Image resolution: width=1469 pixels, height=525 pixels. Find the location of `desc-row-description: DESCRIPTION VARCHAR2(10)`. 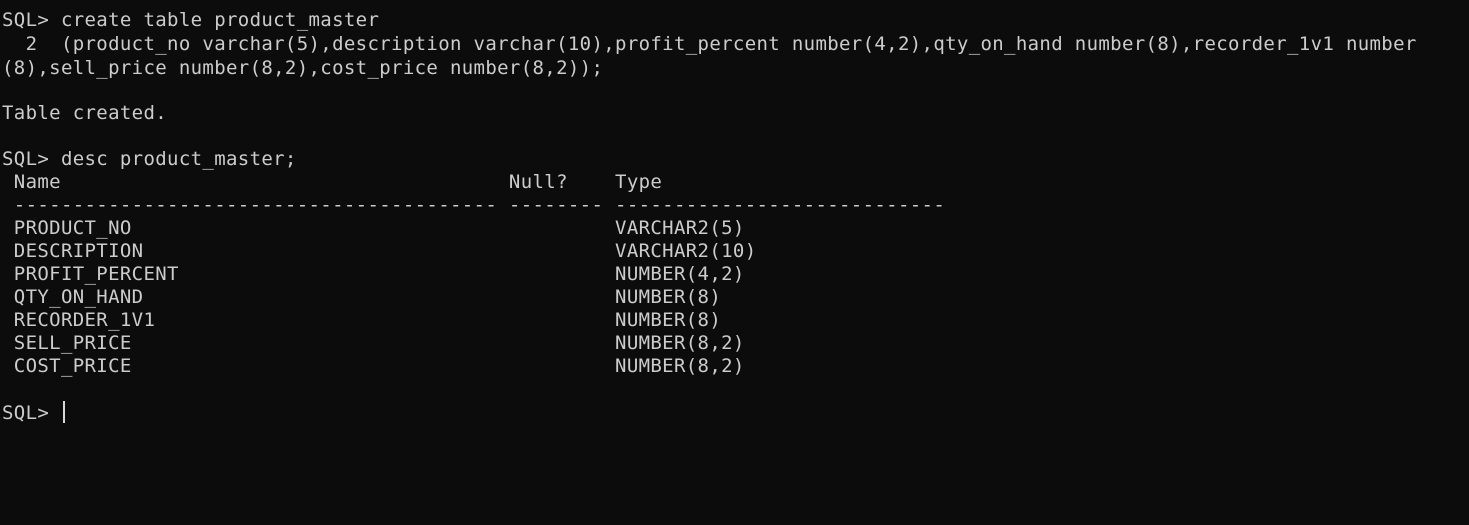

desc-row-description: DESCRIPTION VARCHAR2(10) is located at coordinates (379, 251).